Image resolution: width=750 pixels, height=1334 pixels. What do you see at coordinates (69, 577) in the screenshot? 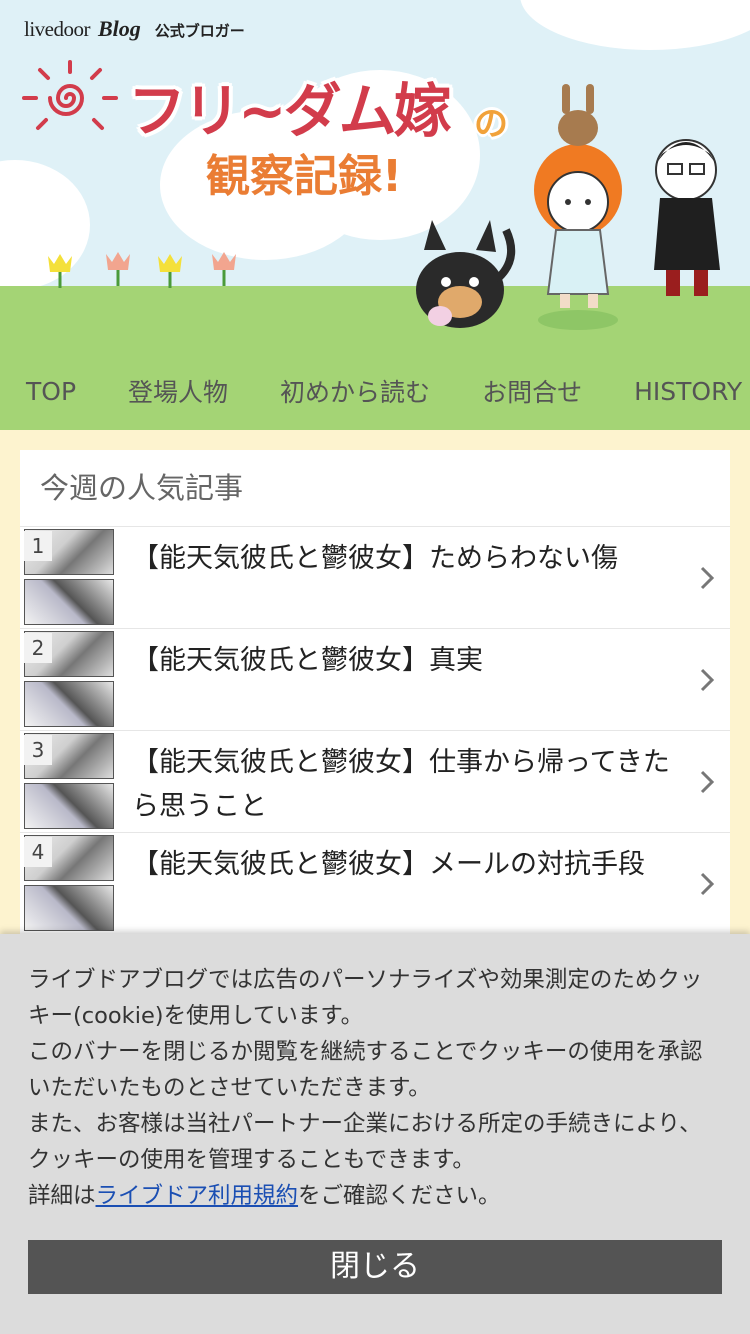
I see `article-thumbnail: 1` at bounding box center [69, 577].